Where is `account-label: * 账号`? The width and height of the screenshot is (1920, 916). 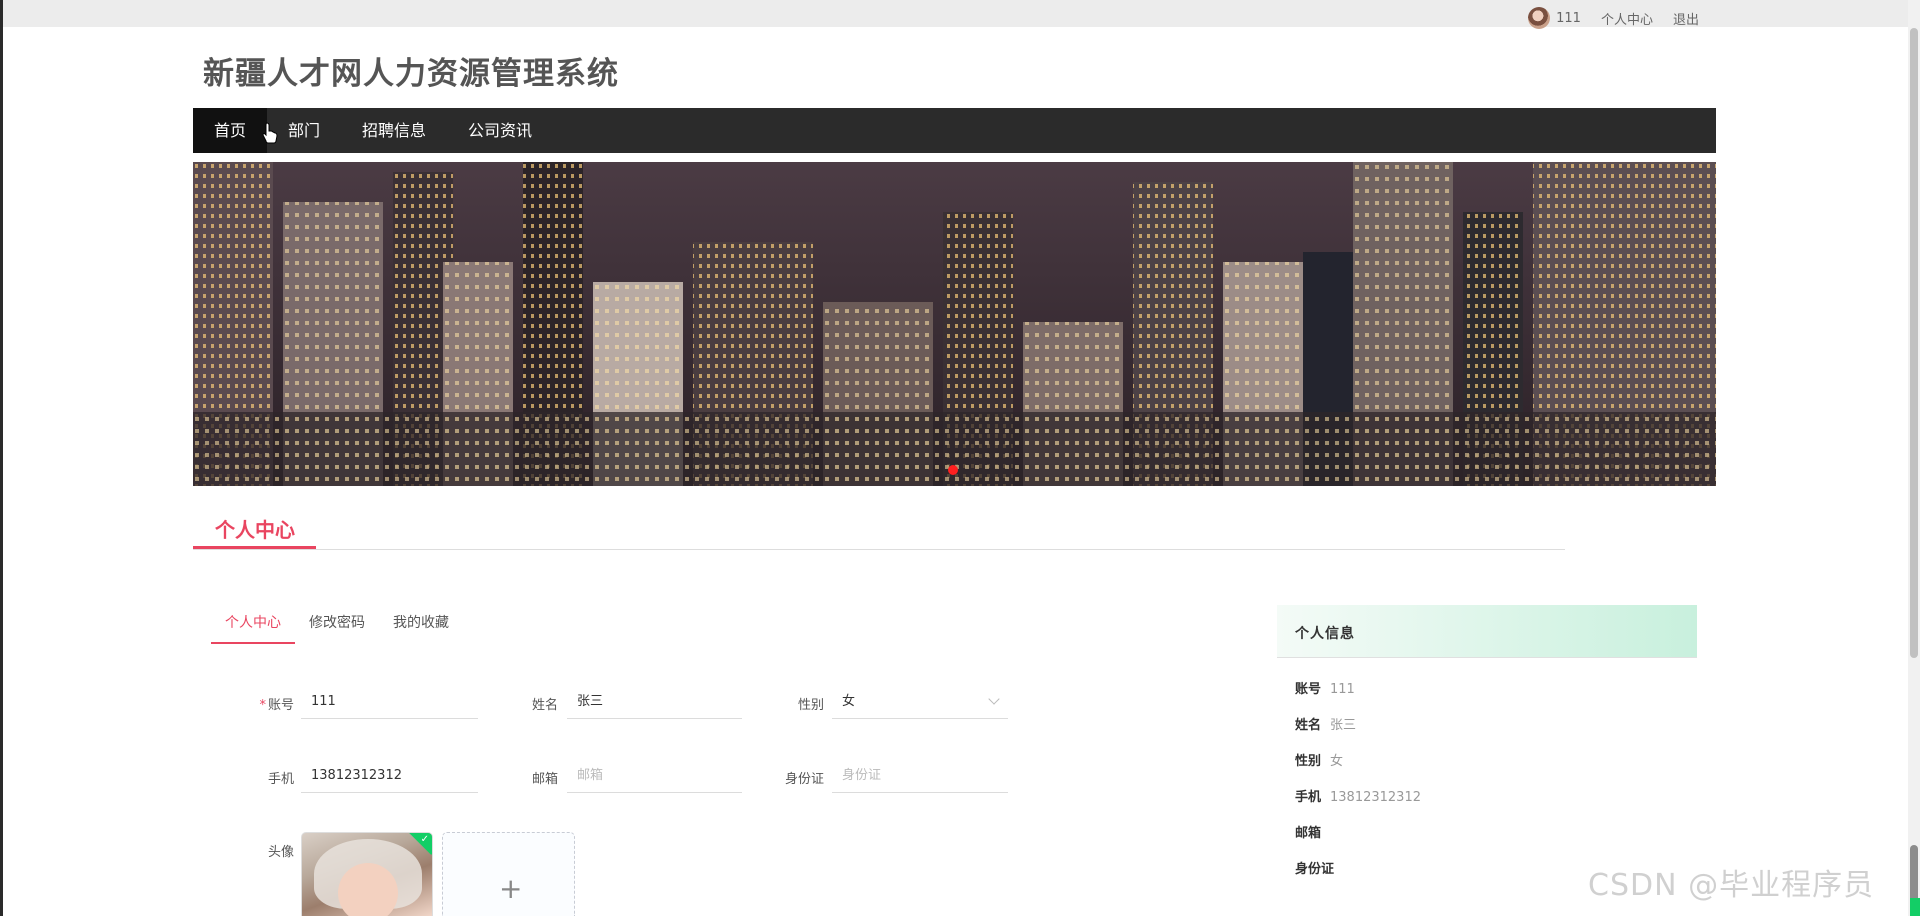
account-label: * 账号 is located at coordinates (267, 703).